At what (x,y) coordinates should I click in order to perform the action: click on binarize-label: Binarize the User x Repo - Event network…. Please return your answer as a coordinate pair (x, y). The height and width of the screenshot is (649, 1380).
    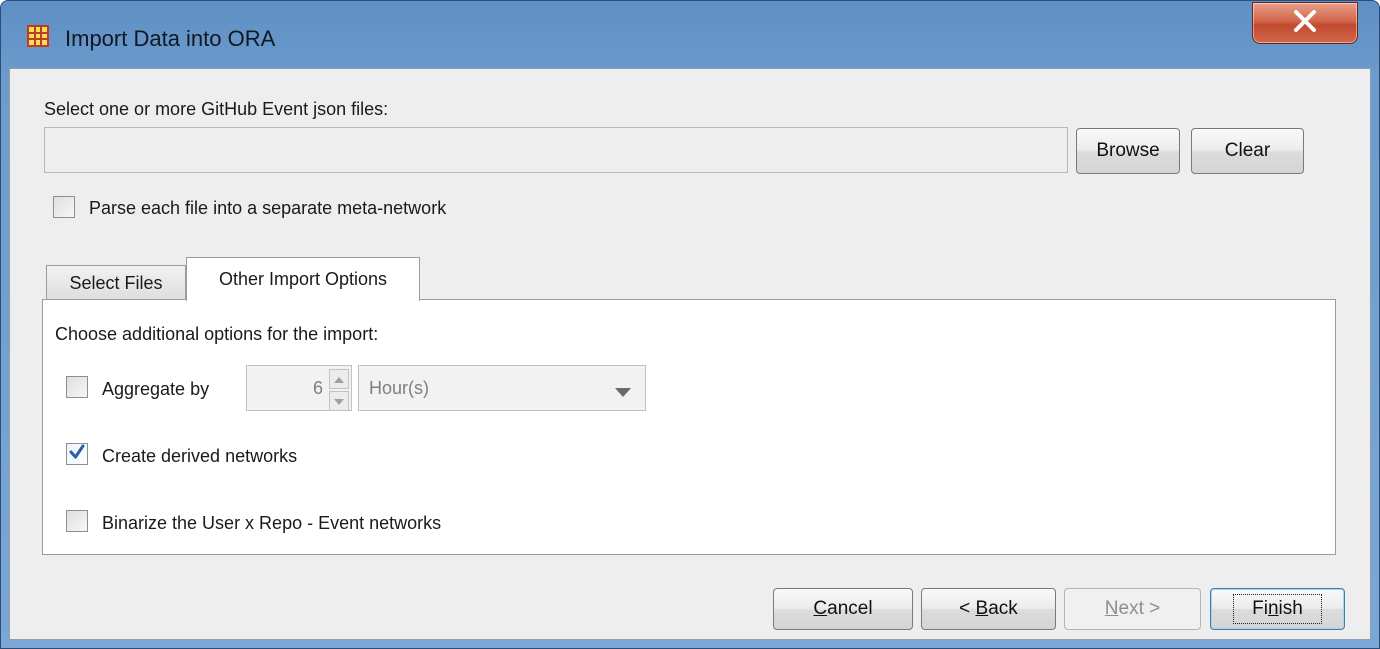
    Looking at the image, I should click on (272, 523).